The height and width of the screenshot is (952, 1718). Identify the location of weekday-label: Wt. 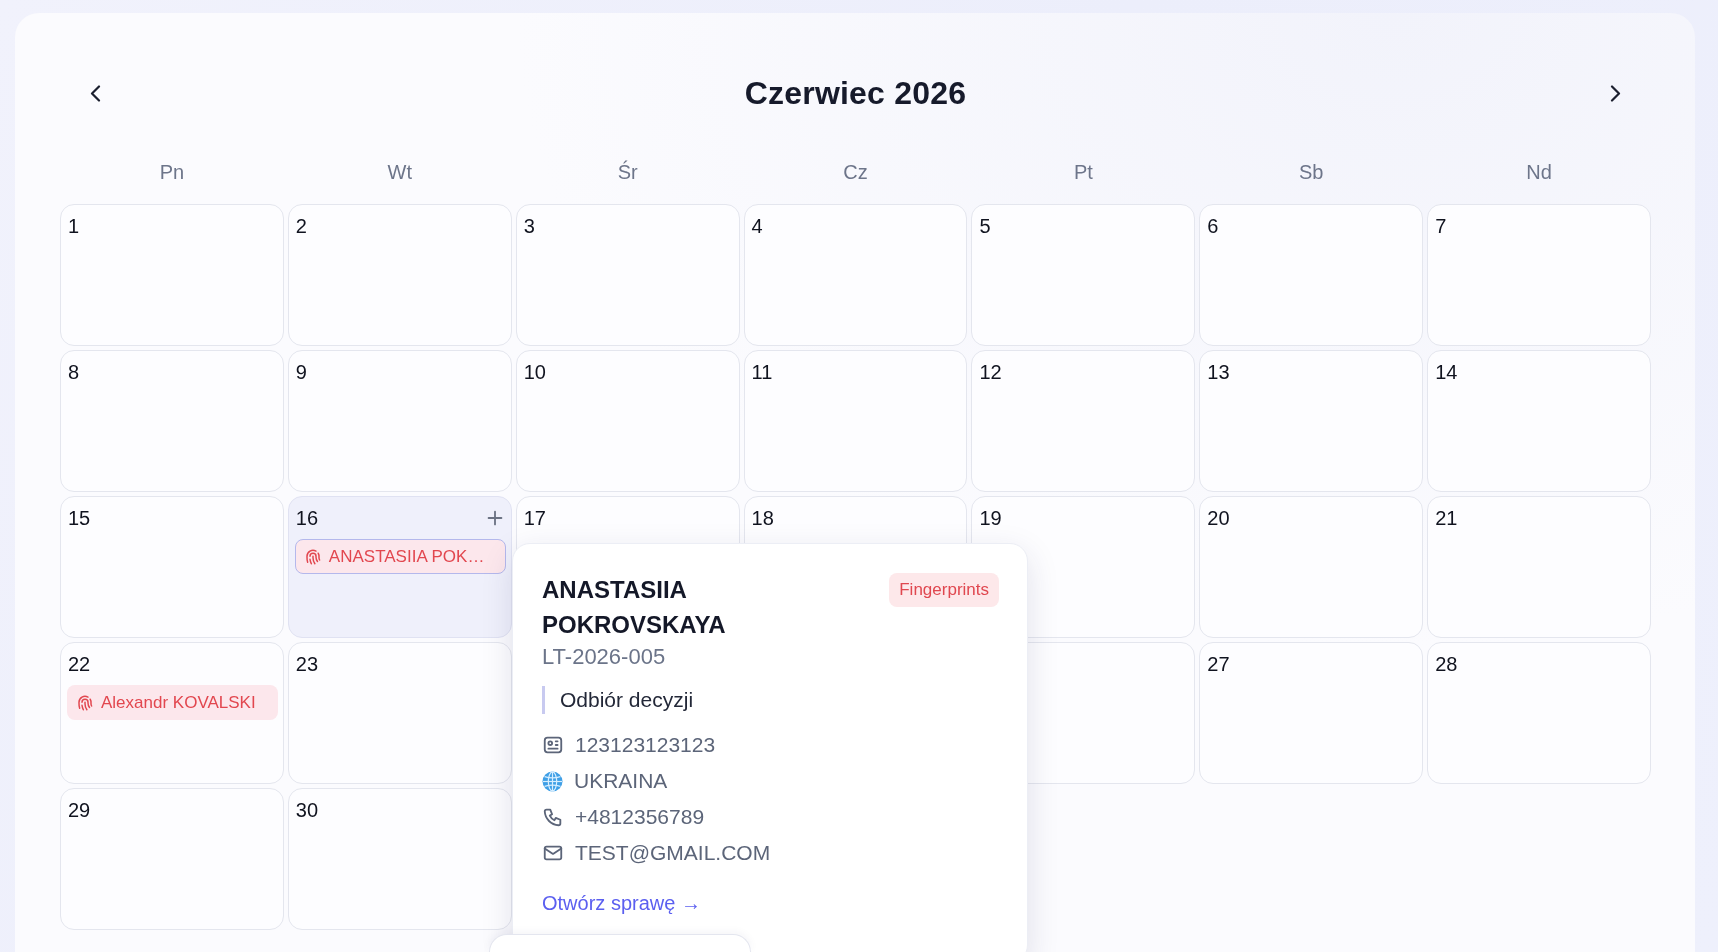
(399, 172).